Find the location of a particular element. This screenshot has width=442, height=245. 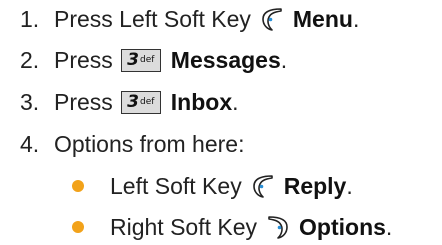

option-text: Right Soft Key is located at coordinates (184, 227).